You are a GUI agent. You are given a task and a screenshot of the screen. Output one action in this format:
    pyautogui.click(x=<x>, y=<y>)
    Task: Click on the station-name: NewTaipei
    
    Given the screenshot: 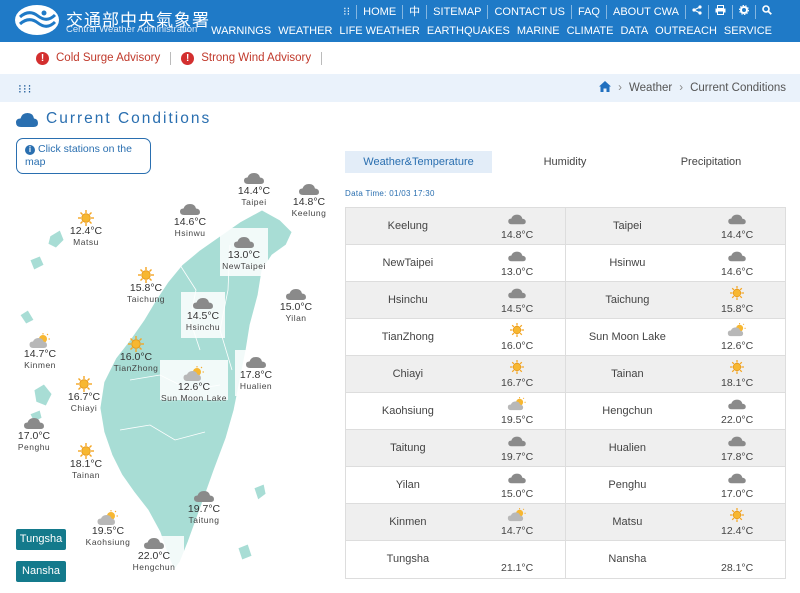 What is the action you would take?
    pyautogui.click(x=244, y=266)
    